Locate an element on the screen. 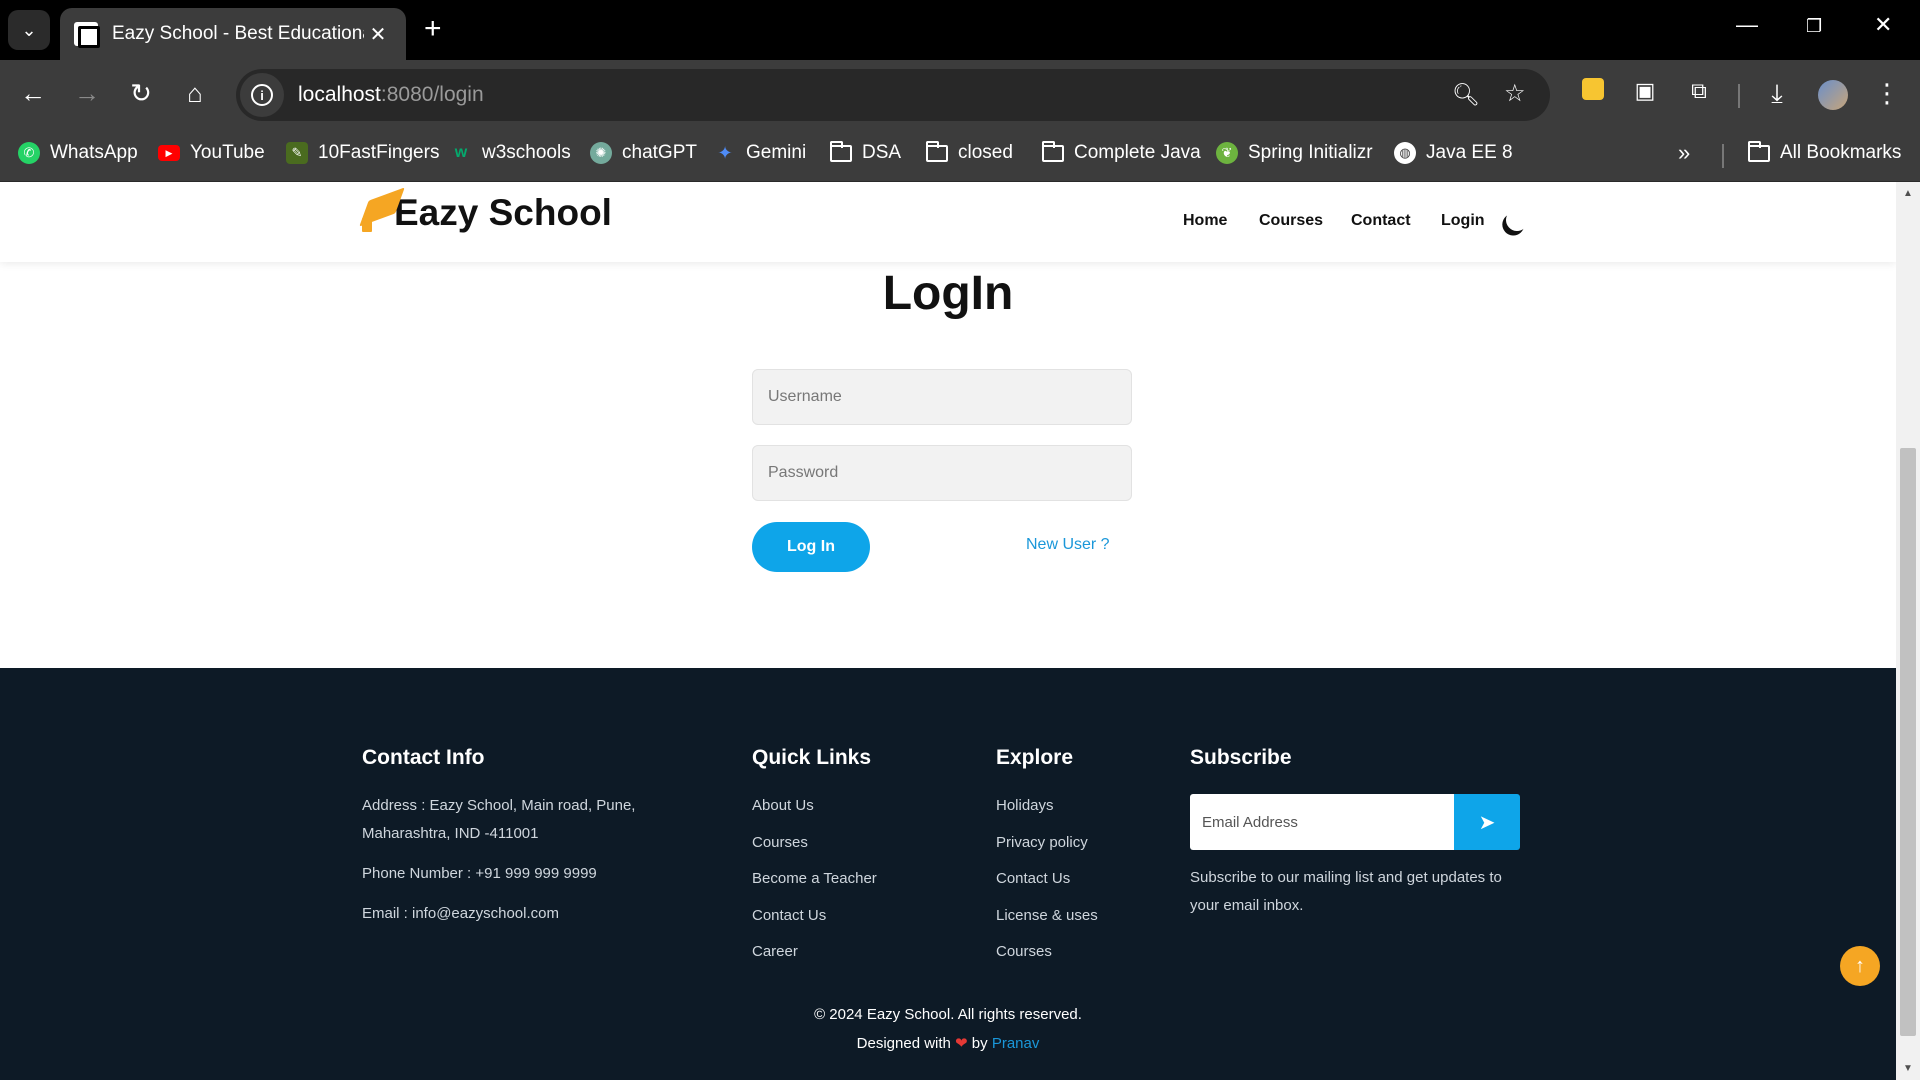 The width and height of the screenshot is (1920, 1080). url-path: :8080/login is located at coordinates (432, 94).